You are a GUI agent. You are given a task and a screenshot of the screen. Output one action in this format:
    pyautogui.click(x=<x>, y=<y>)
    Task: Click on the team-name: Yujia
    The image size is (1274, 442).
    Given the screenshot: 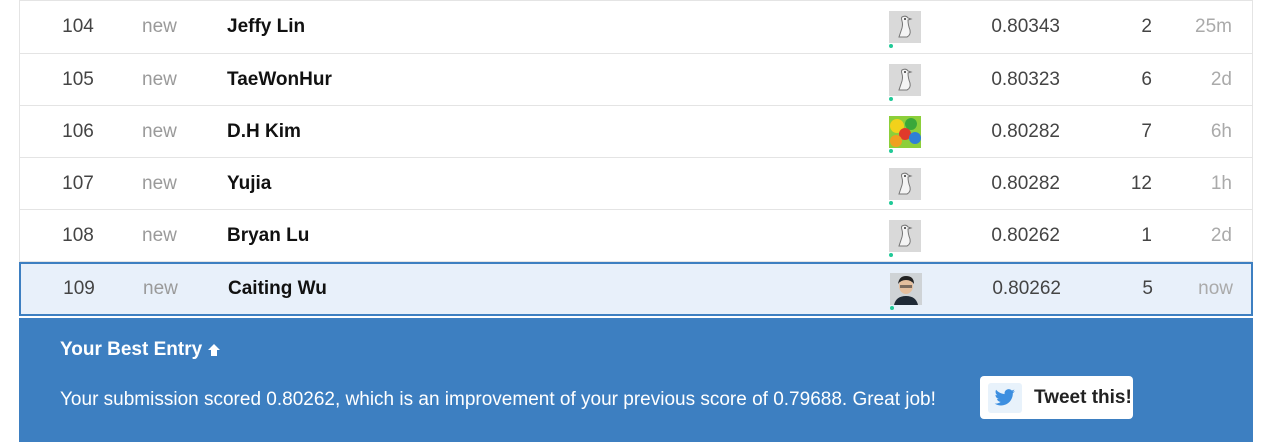 What is the action you would take?
    pyautogui.click(x=249, y=183)
    